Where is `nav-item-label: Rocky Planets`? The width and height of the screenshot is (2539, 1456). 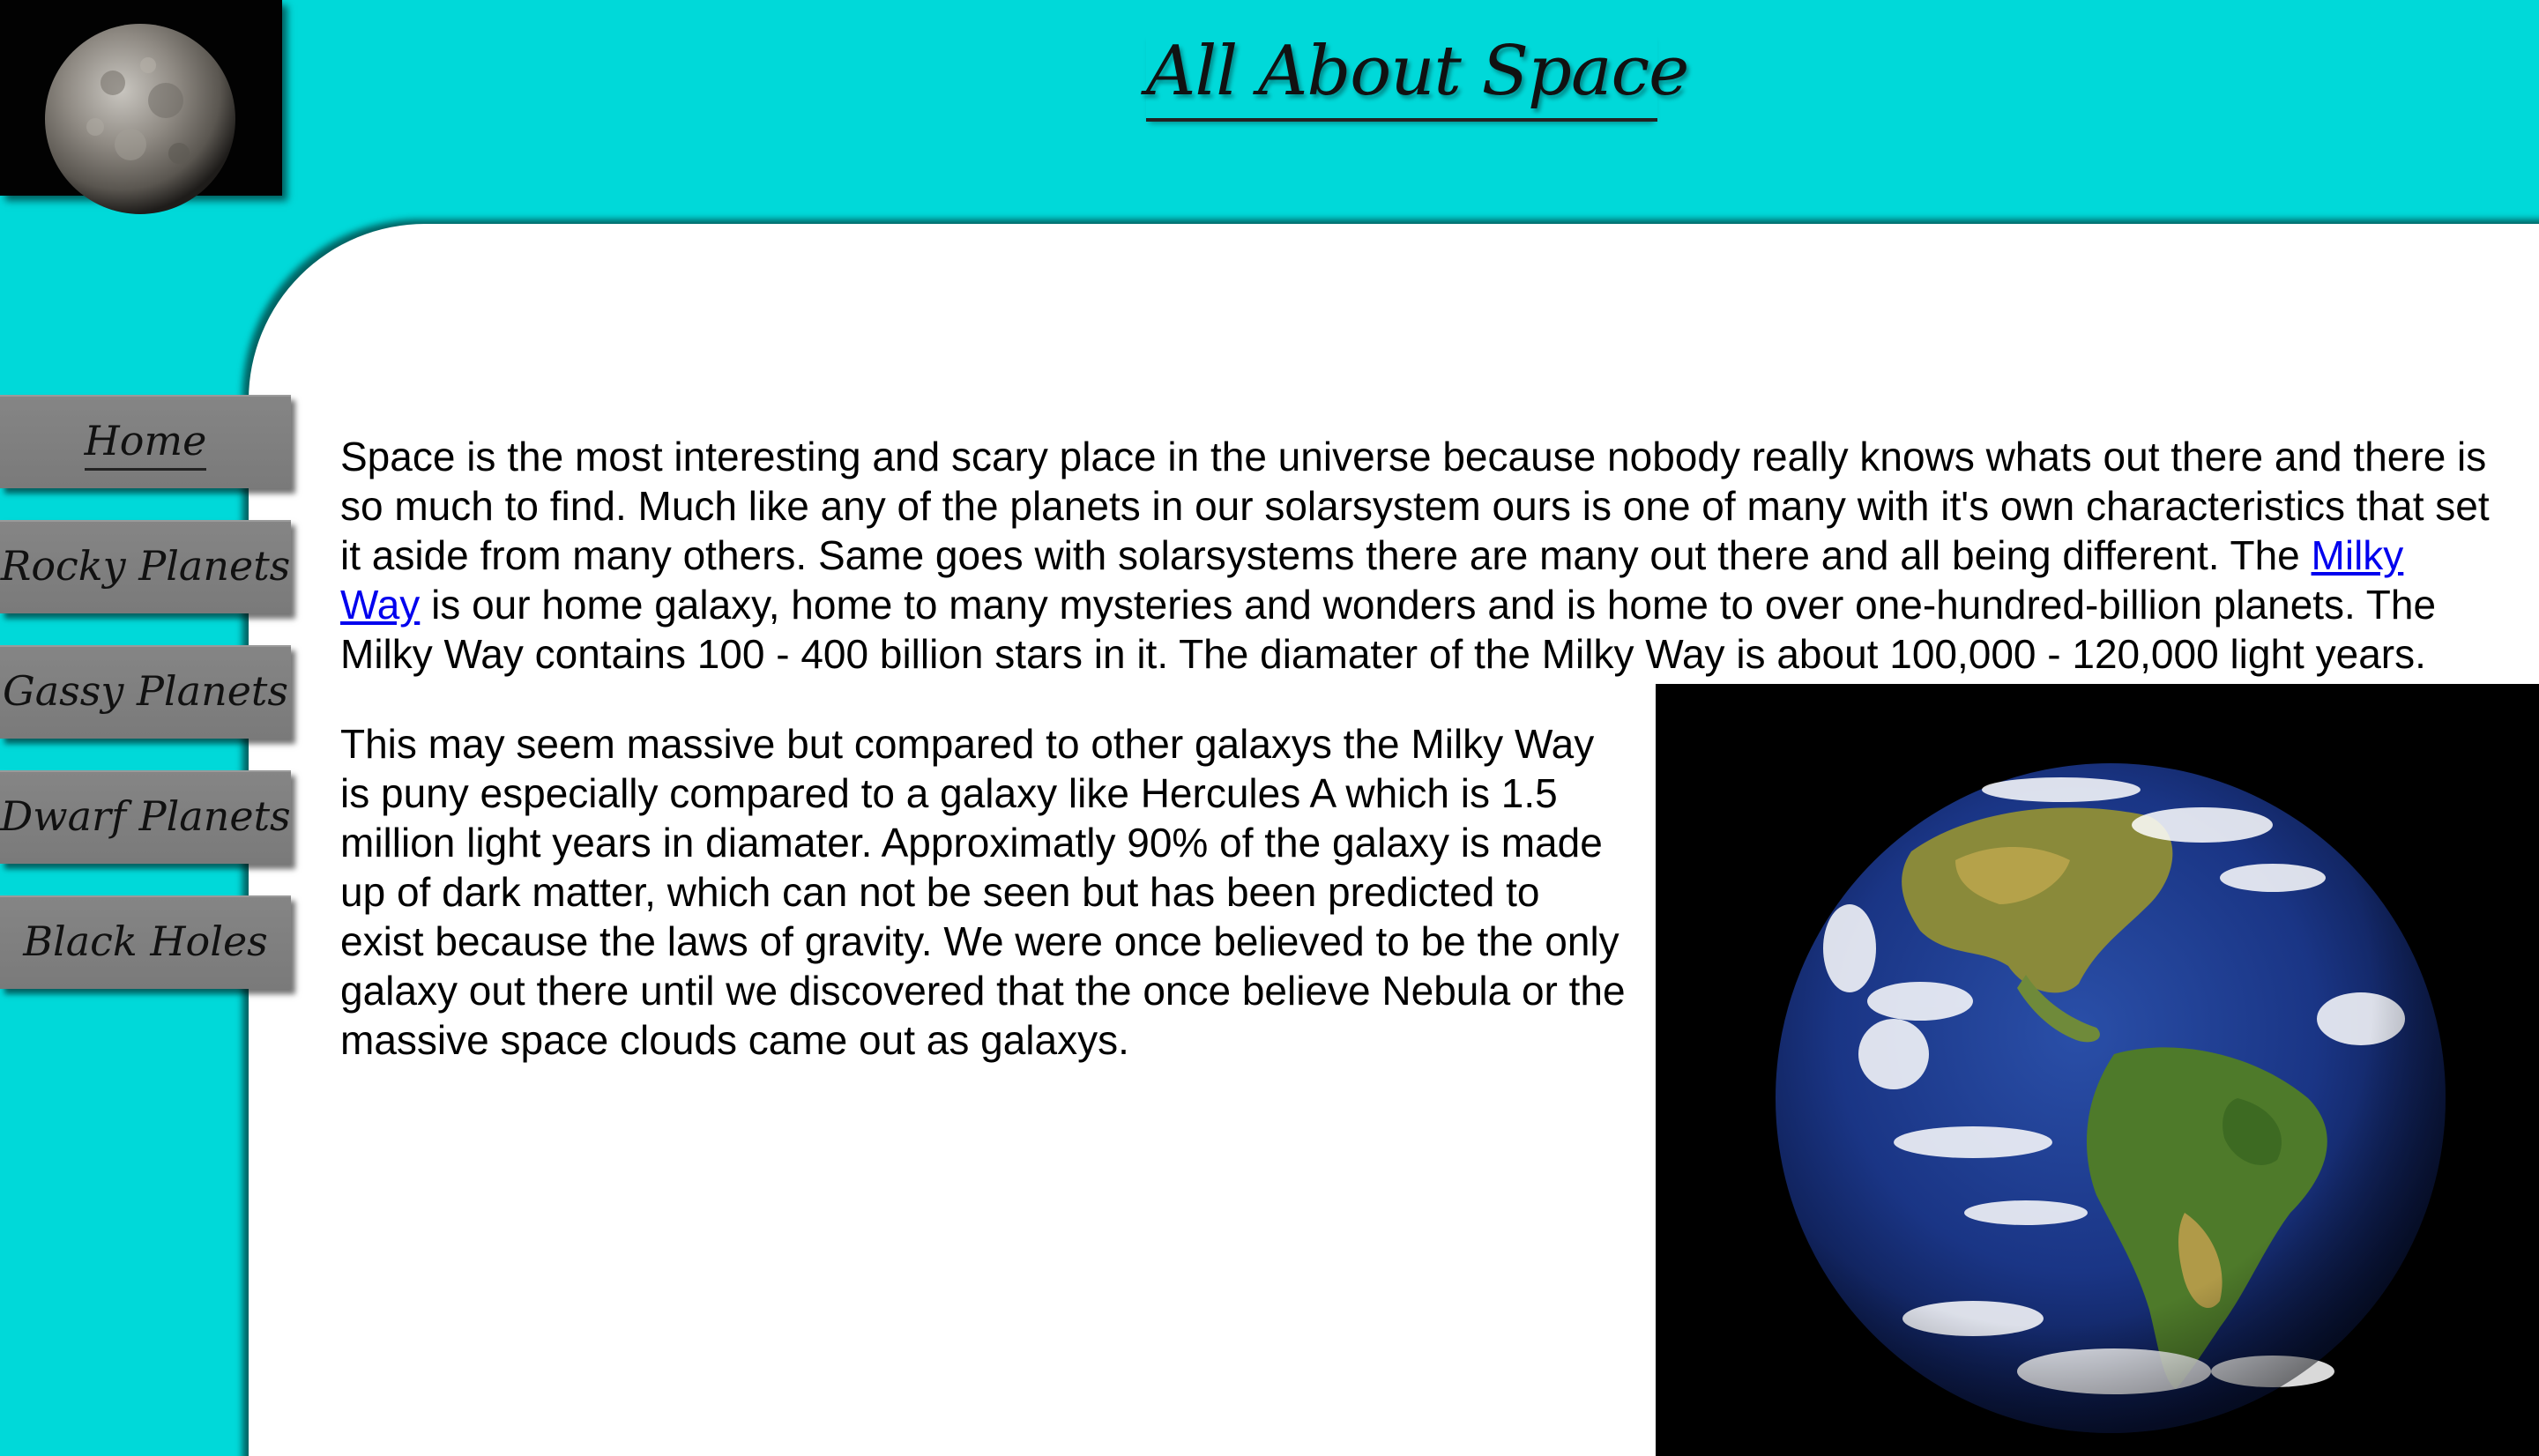 nav-item-label: Rocky Planets is located at coordinates (145, 566).